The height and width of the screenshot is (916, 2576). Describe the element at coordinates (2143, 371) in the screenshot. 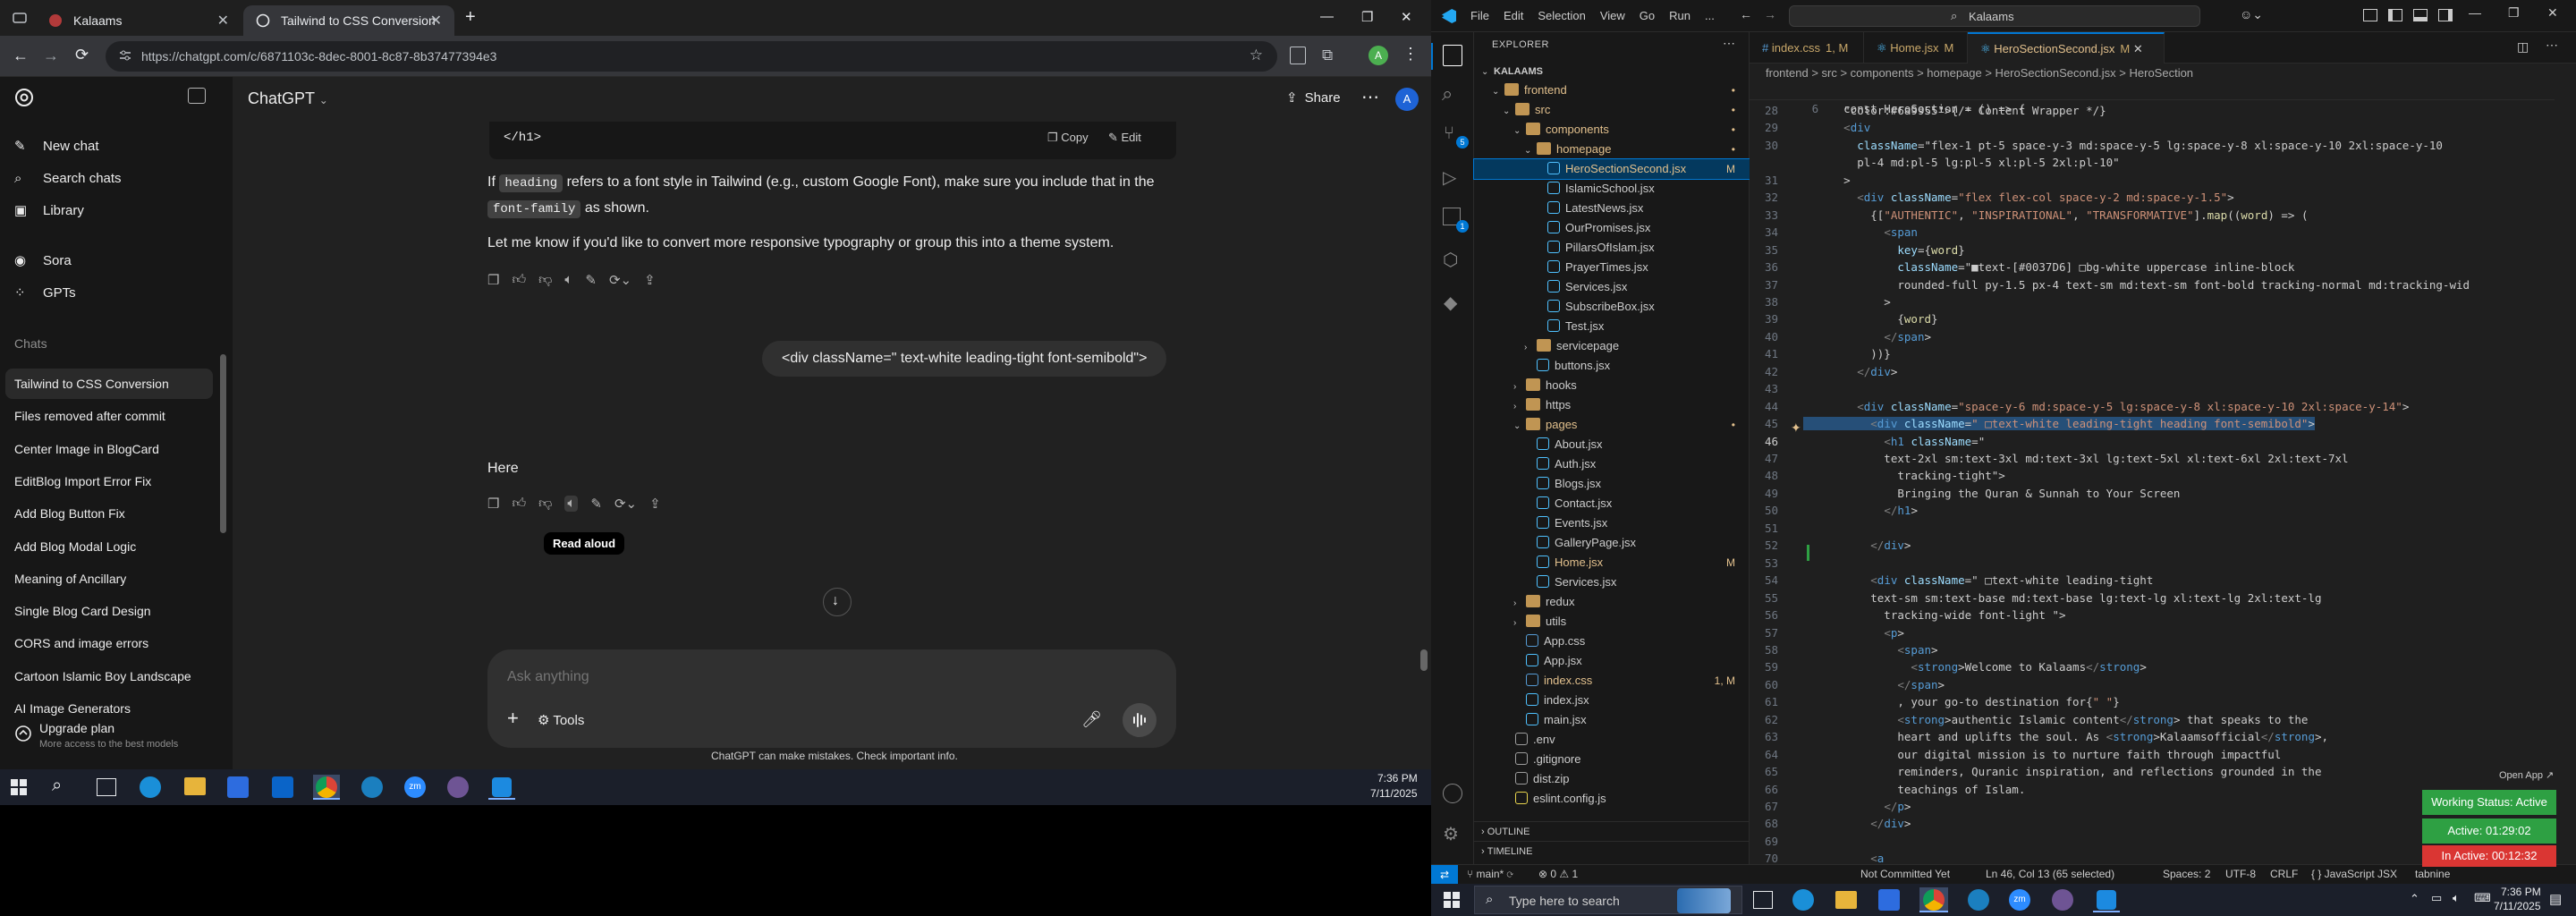

I see `code-line: 42 </div>` at that location.